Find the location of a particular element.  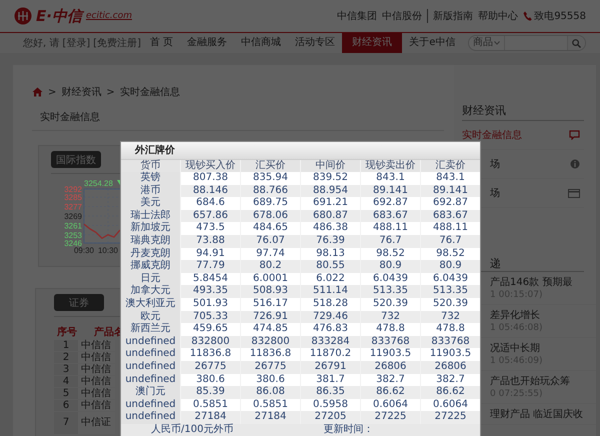

table-cell: 0.5851 is located at coordinates (270, 405).